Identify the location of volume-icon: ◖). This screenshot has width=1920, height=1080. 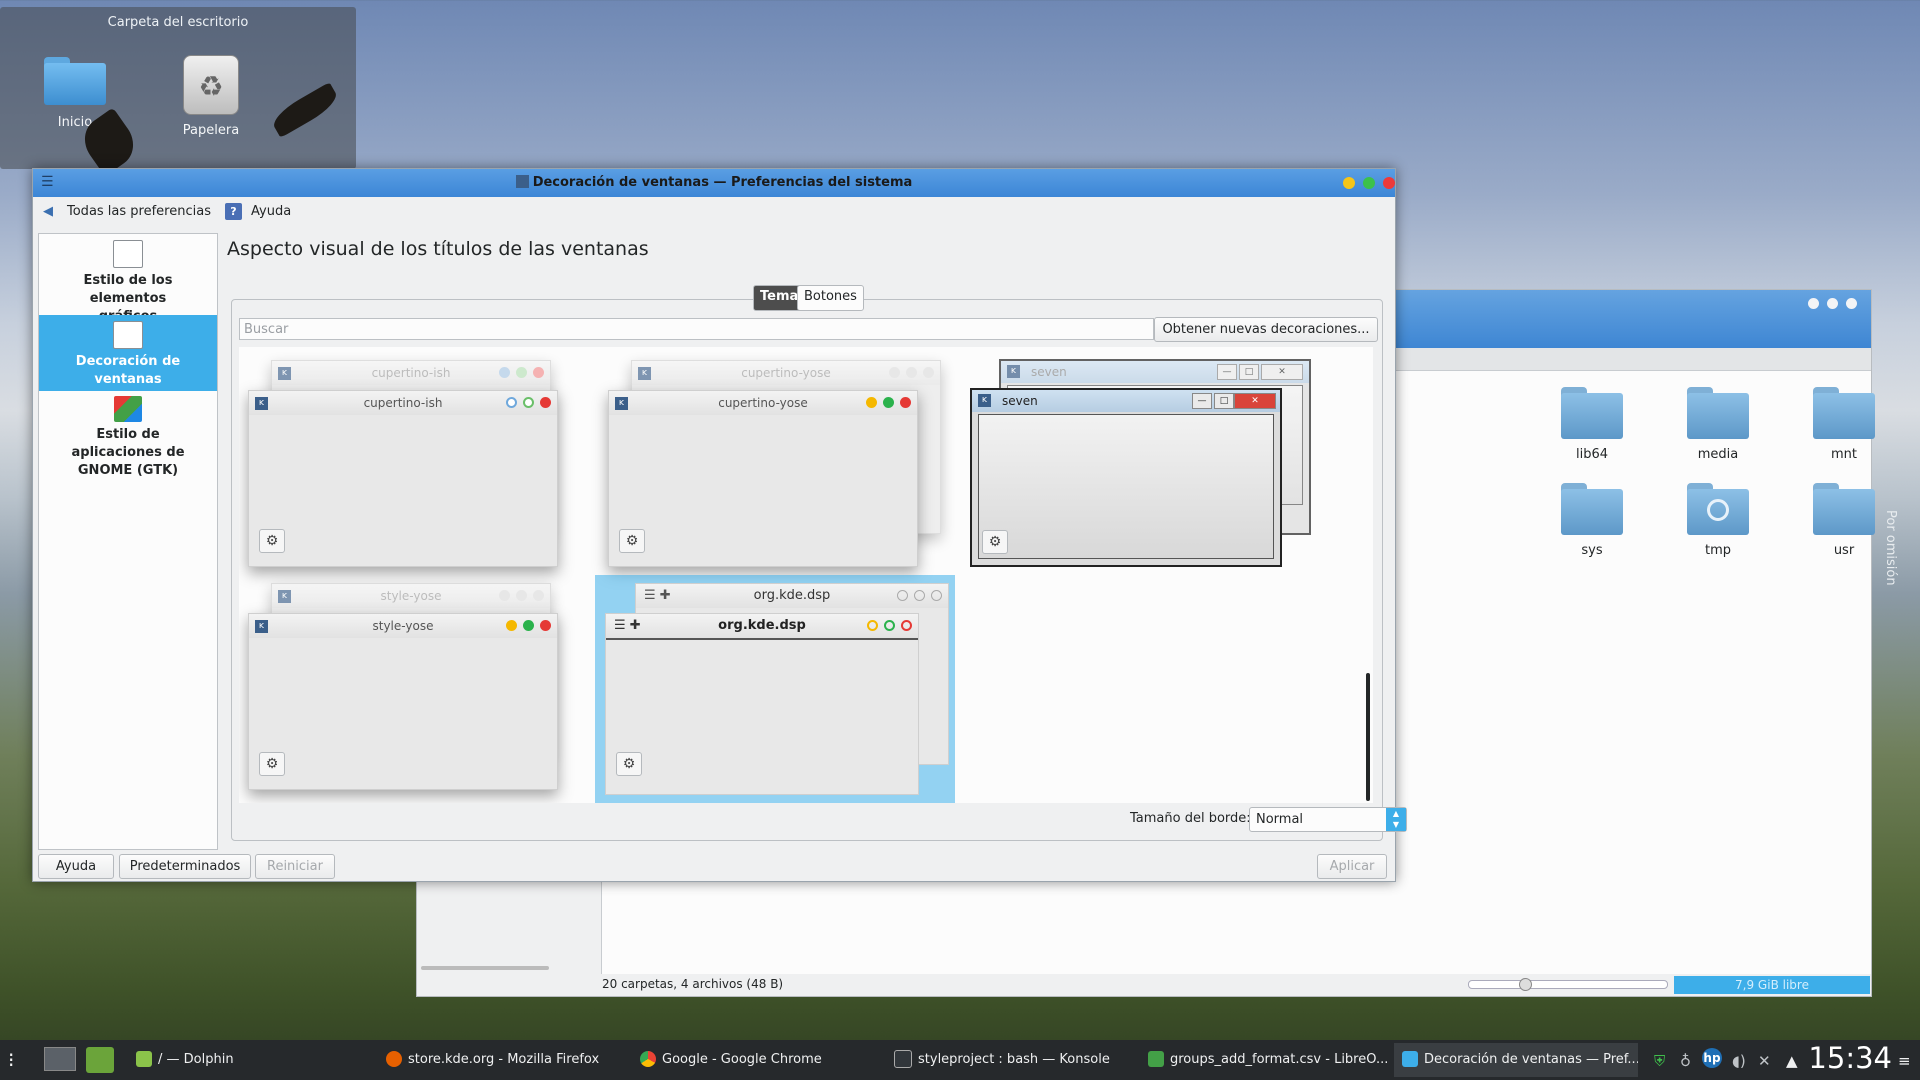
(1739, 1061).